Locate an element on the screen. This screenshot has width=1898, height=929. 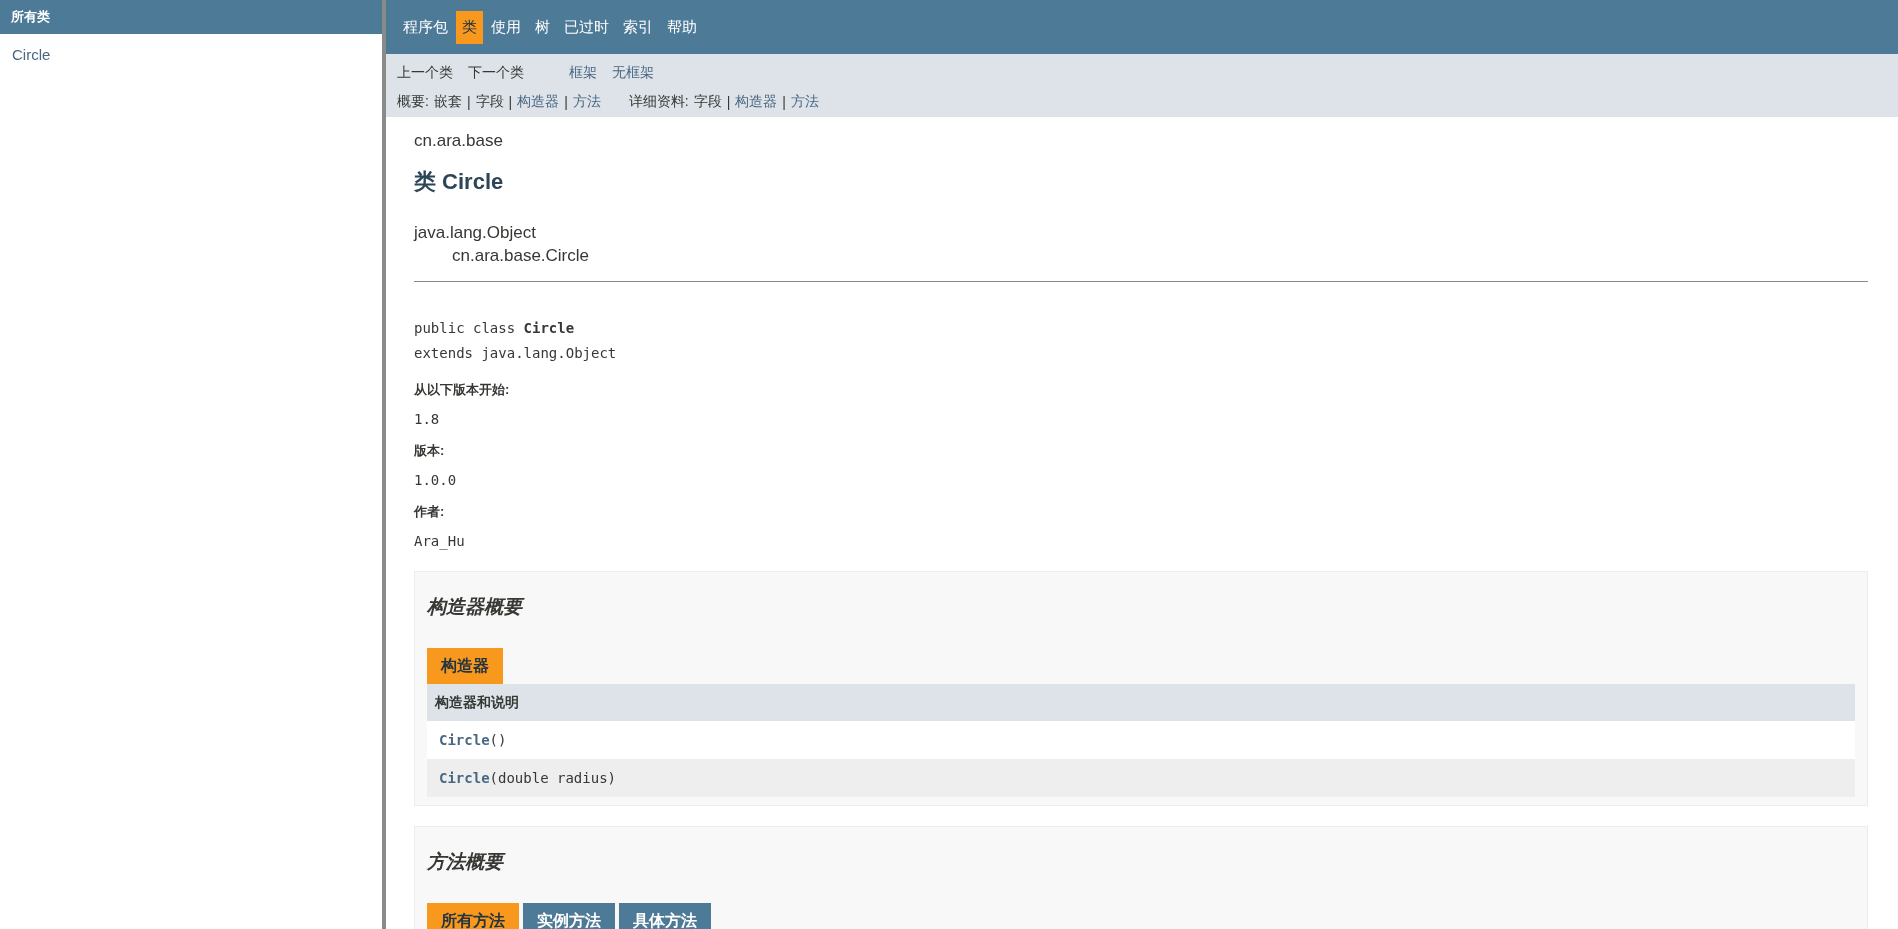
class-title: 类 Circle is located at coordinates (459, 182).